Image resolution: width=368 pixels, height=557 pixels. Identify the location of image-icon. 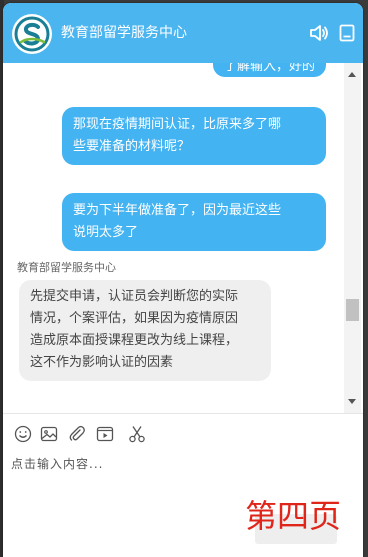
(49, 434).